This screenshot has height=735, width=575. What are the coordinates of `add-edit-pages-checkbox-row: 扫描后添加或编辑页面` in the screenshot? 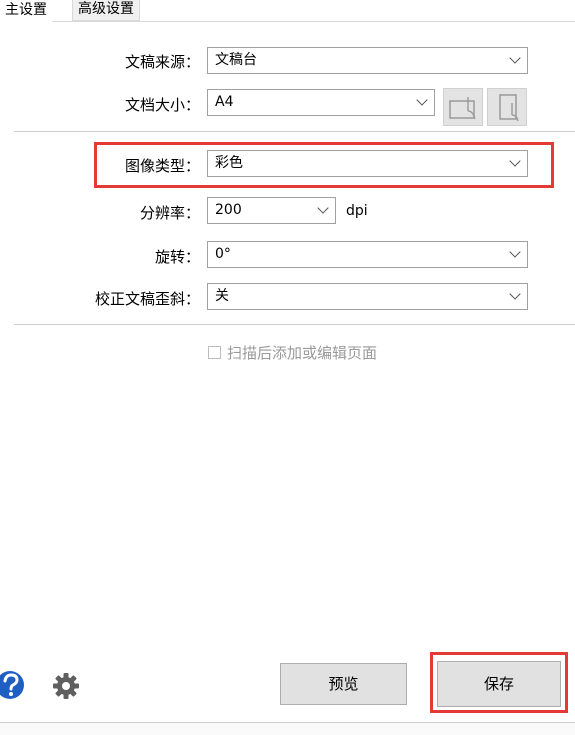 It's located at (292, 352).